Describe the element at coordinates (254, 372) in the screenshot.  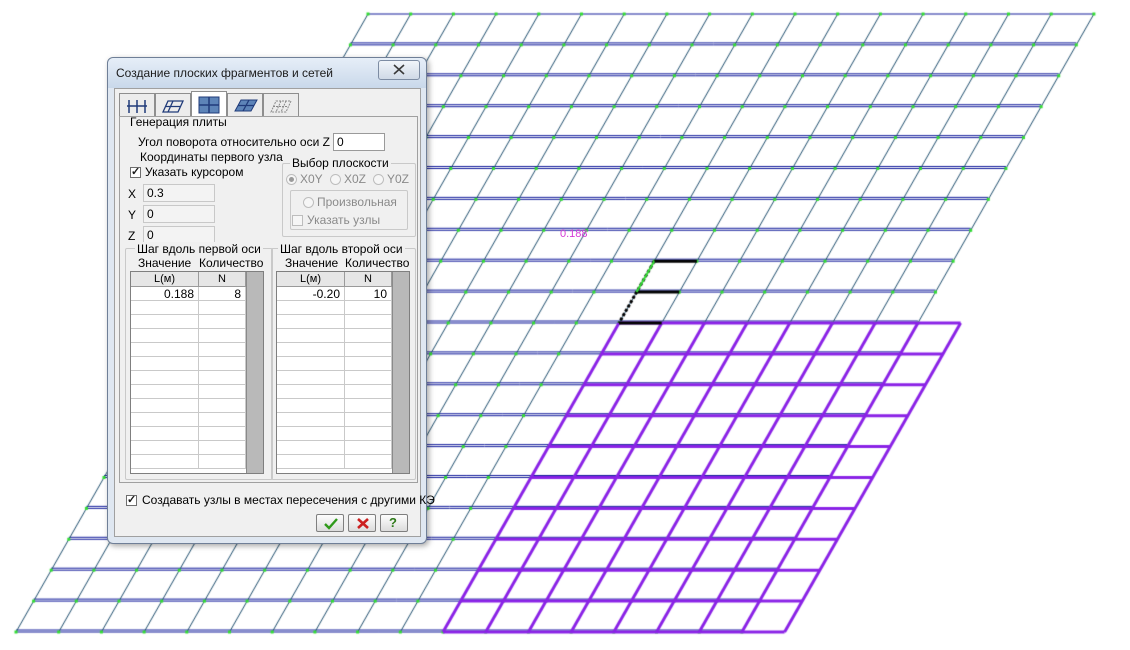
I see `step1-scrollbar` at that location.